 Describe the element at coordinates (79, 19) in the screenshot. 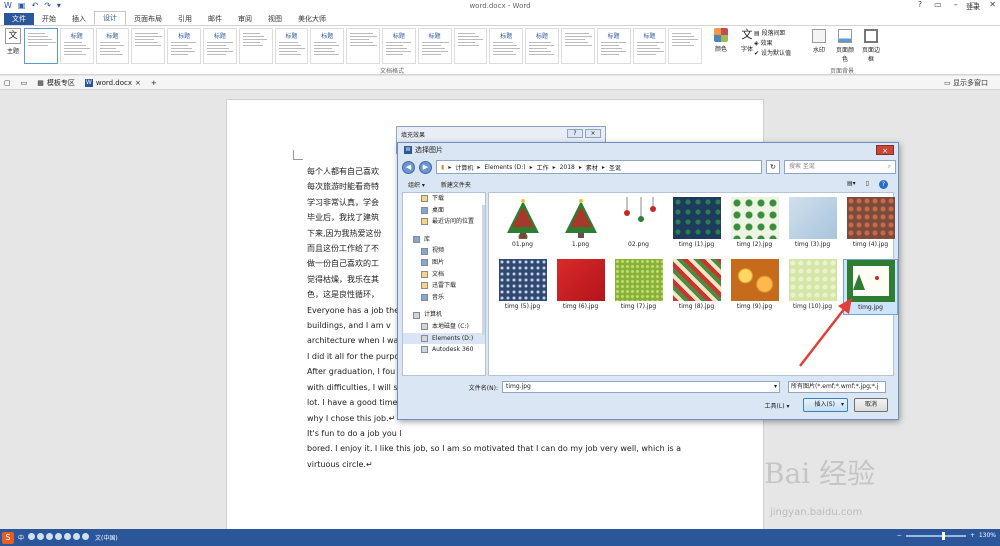

I see `ribbon-tab: 插入` at that location.